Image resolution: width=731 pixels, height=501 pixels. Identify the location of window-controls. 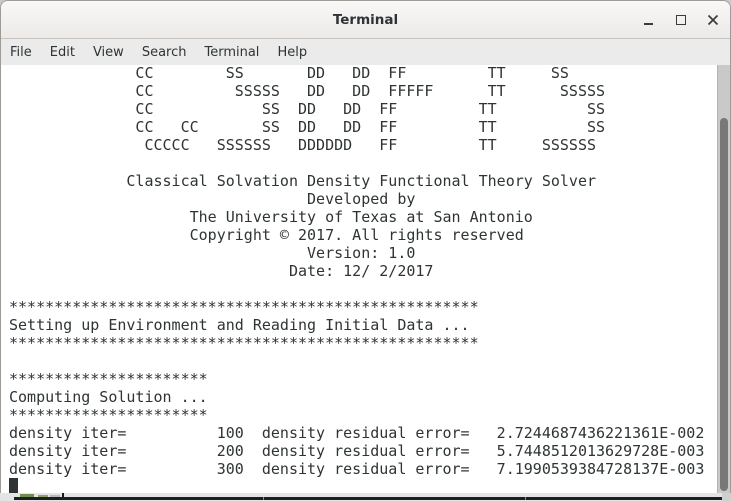
(680, 19).